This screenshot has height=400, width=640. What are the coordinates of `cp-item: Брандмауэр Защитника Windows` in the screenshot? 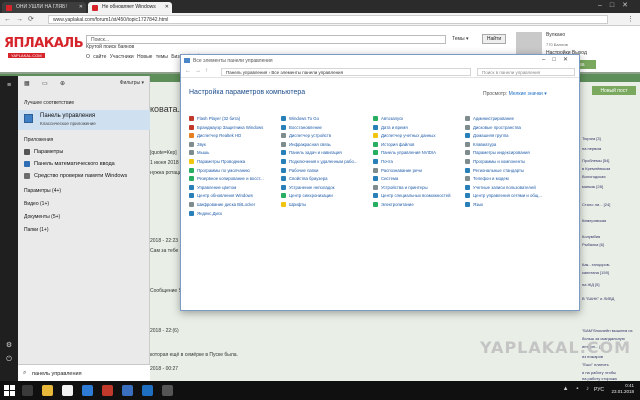 It's located at (235, 128).